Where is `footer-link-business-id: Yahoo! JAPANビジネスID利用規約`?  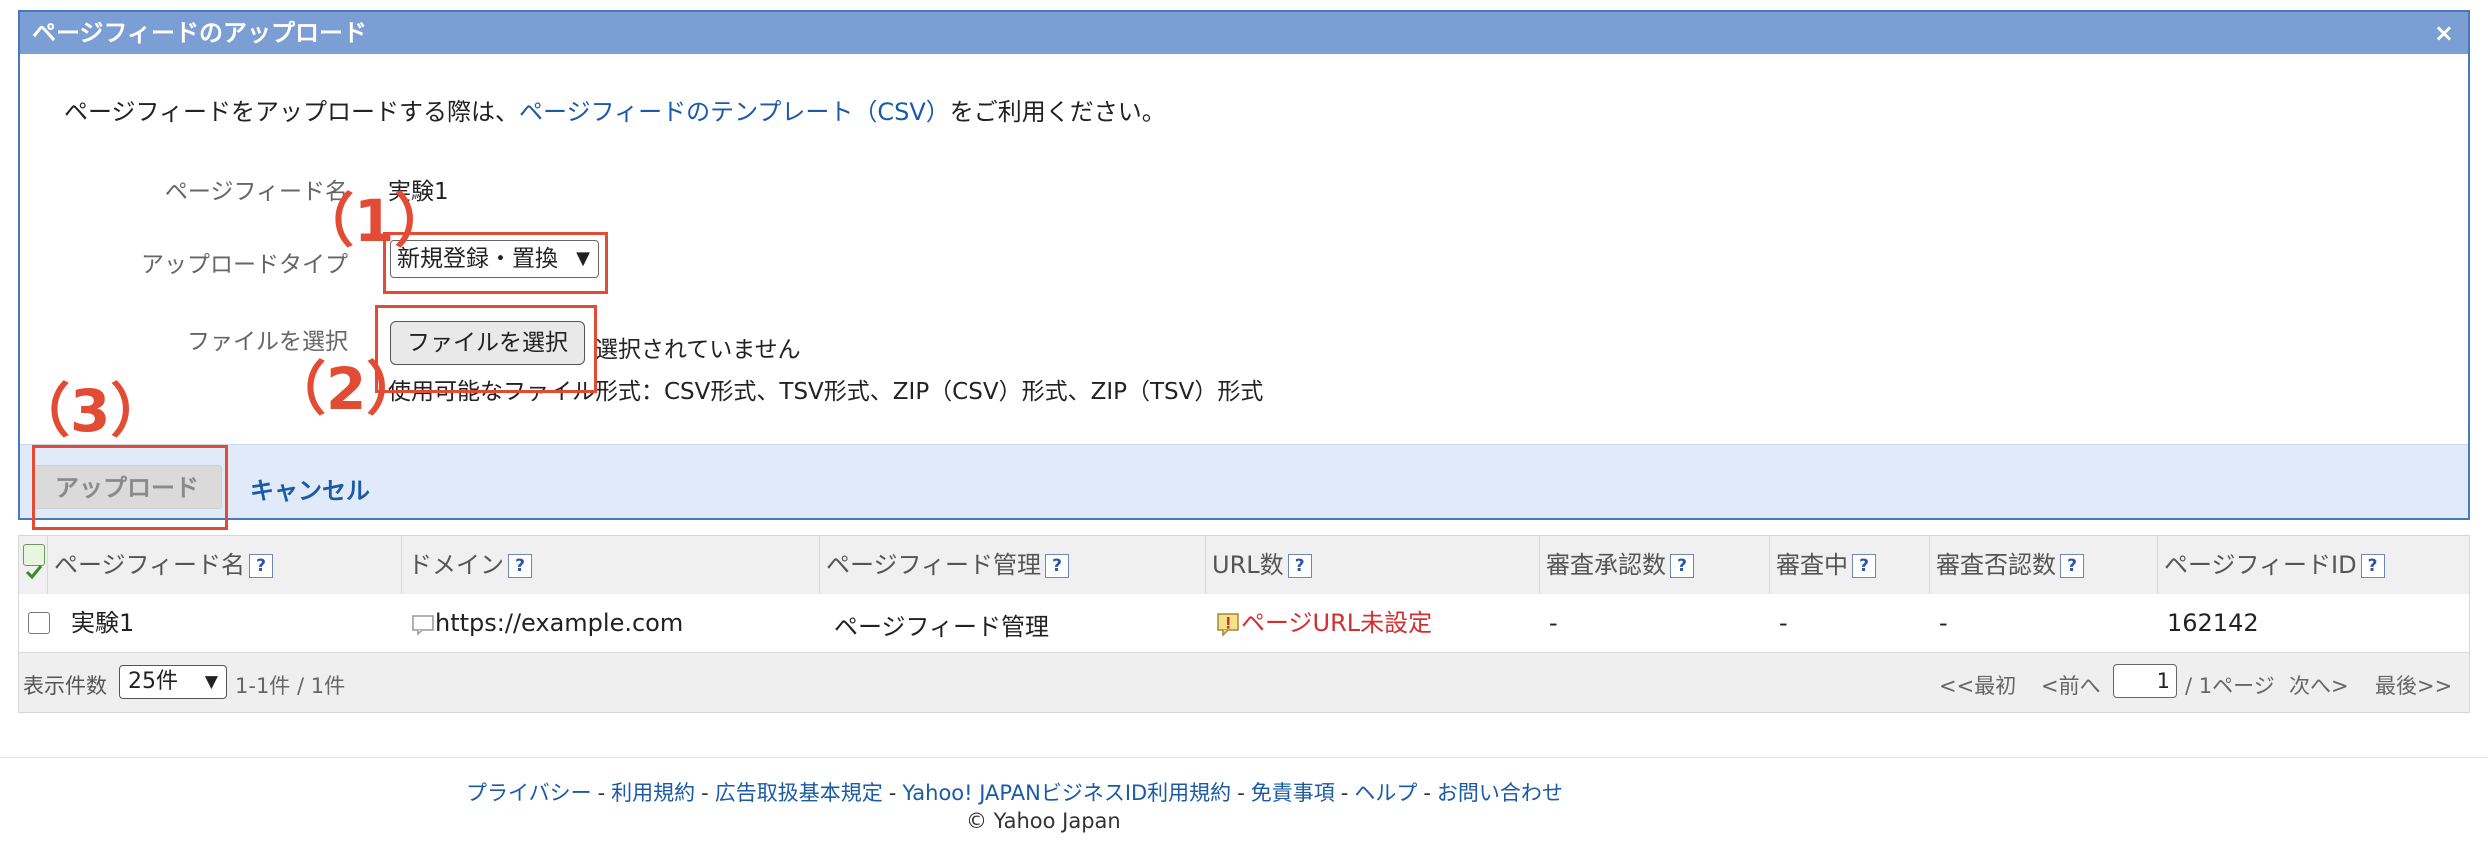
footer-link-business-id: Yahoo! JAPANビジネスID利用規約 is located at coordinates (1066, 793).